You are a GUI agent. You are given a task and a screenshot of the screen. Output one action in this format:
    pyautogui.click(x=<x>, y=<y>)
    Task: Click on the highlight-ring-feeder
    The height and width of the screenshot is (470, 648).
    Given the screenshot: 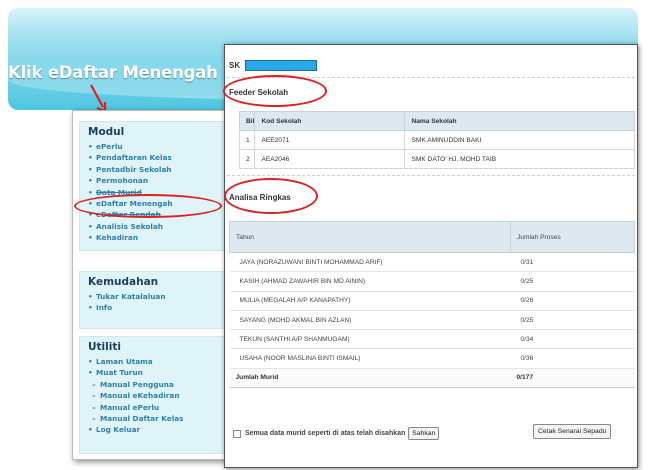 What is the action you would take?
    pyautogui.click(x=275, y=91)
    